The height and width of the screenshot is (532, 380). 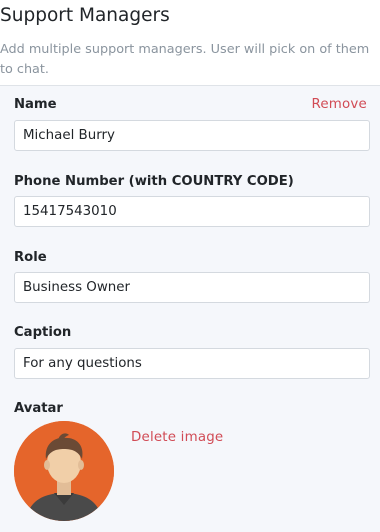 I want to click on caption-field, so click(x=192, y=363).